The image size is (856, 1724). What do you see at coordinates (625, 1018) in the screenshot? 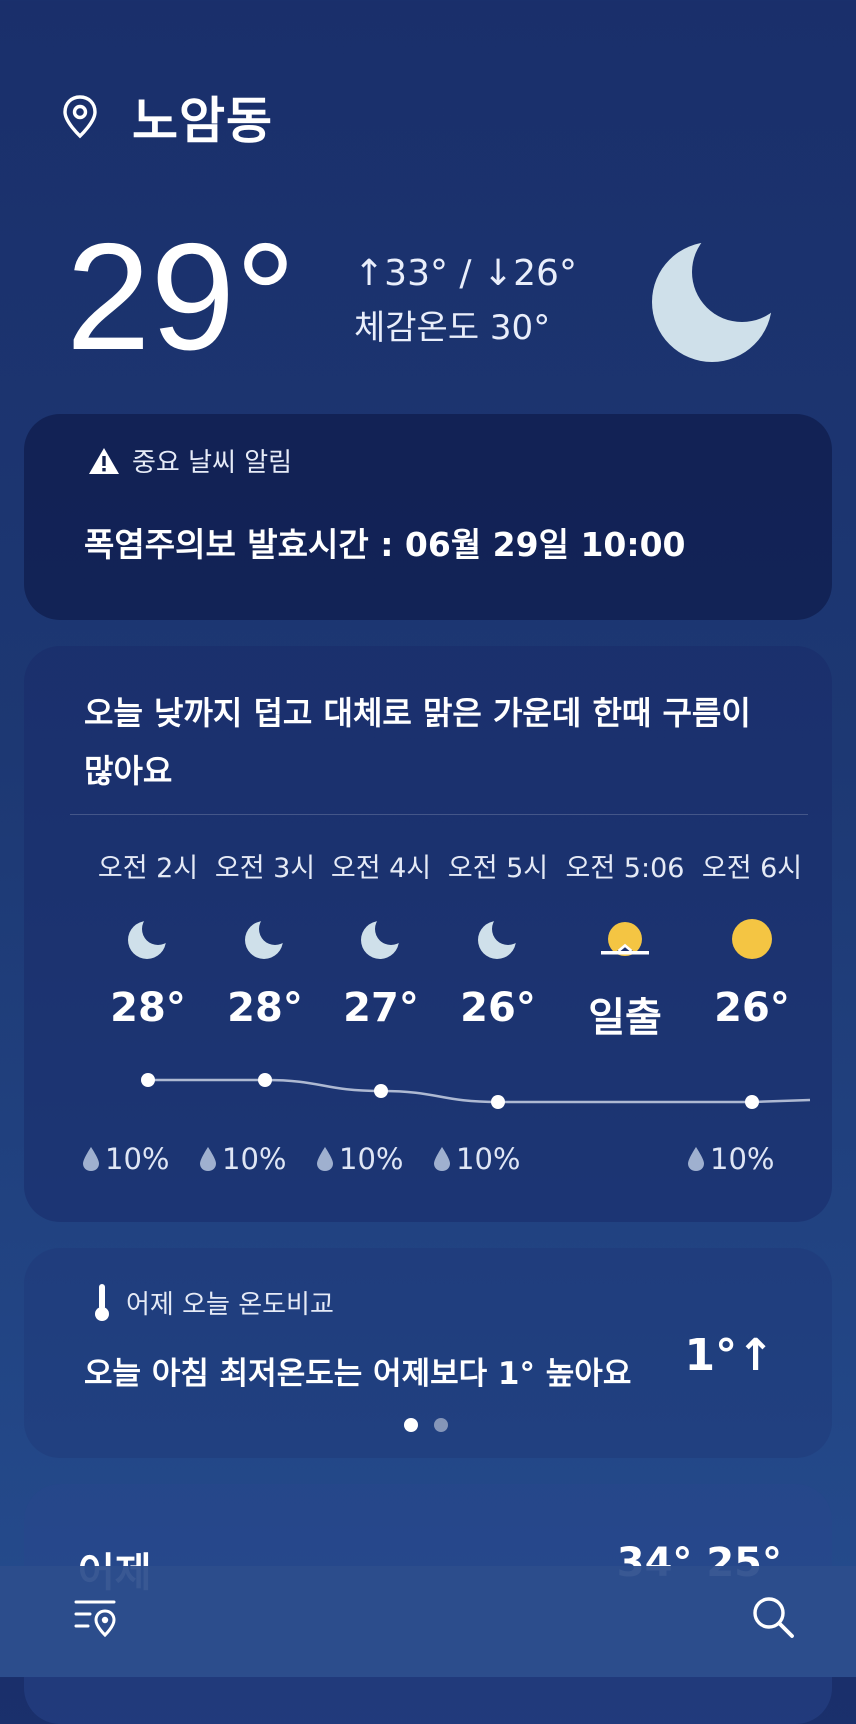
I see `hour-temp: 일출` at bounding box center [625, 1018].